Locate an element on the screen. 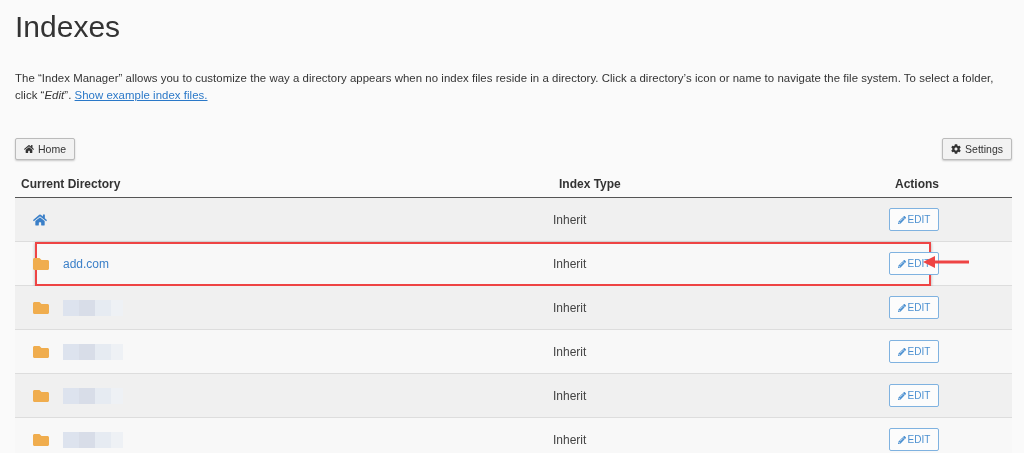 The image size is (1024, 453). settings-icon is located at coordinates (956, 149).